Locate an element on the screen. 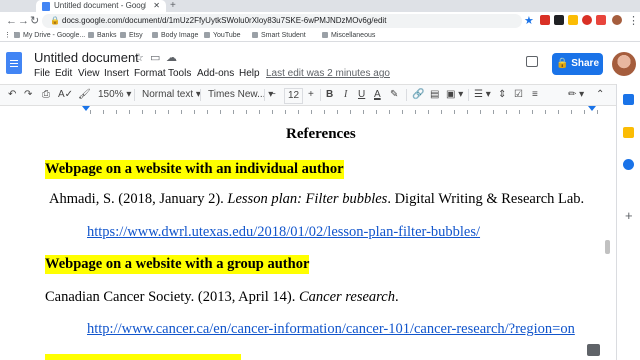 The width and height of the screenshot is (640, 360). scrollbar is located at coordinates (607, 247).